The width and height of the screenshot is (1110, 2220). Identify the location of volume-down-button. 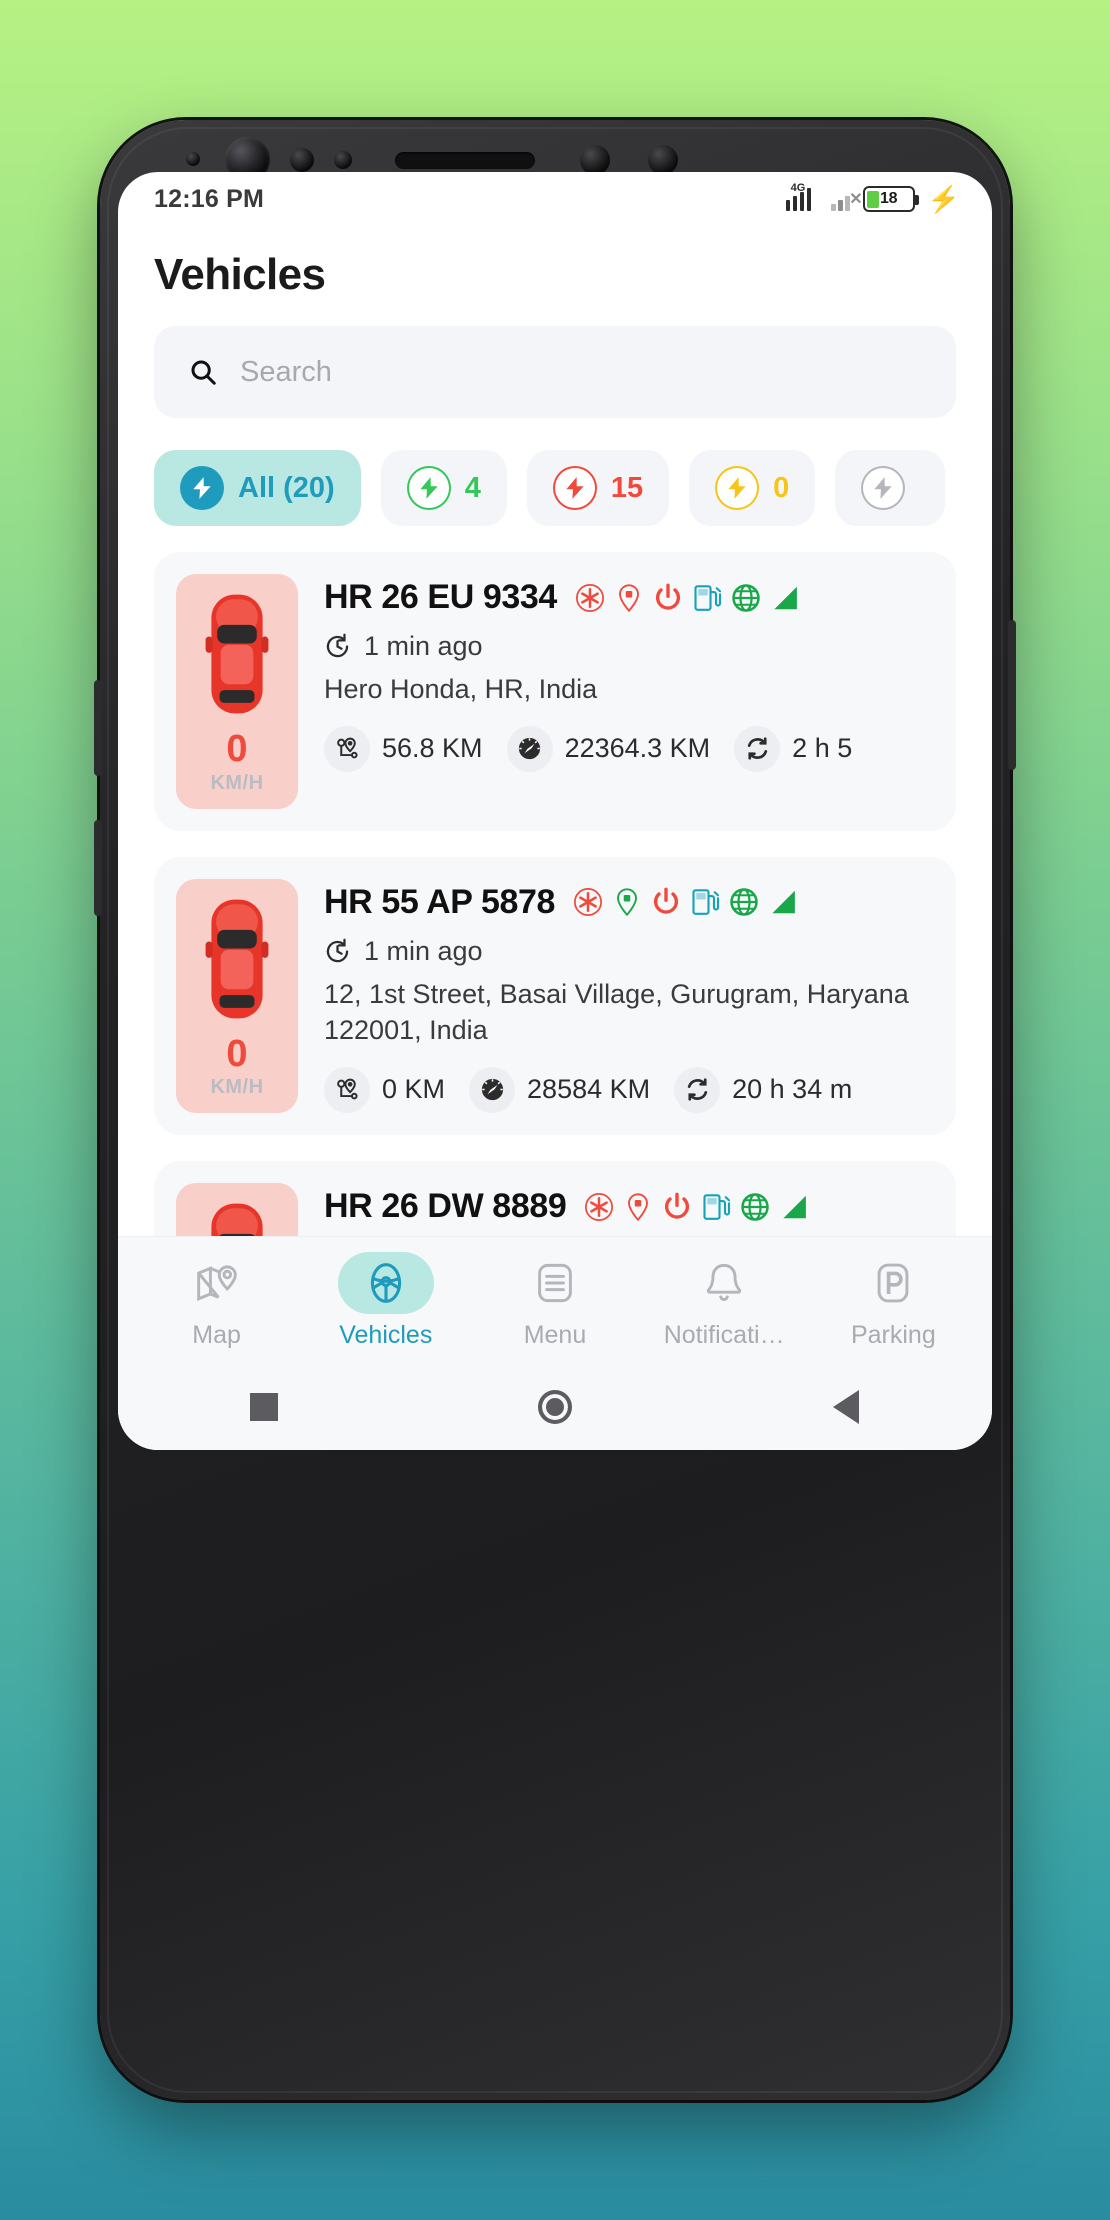
(98, 868).